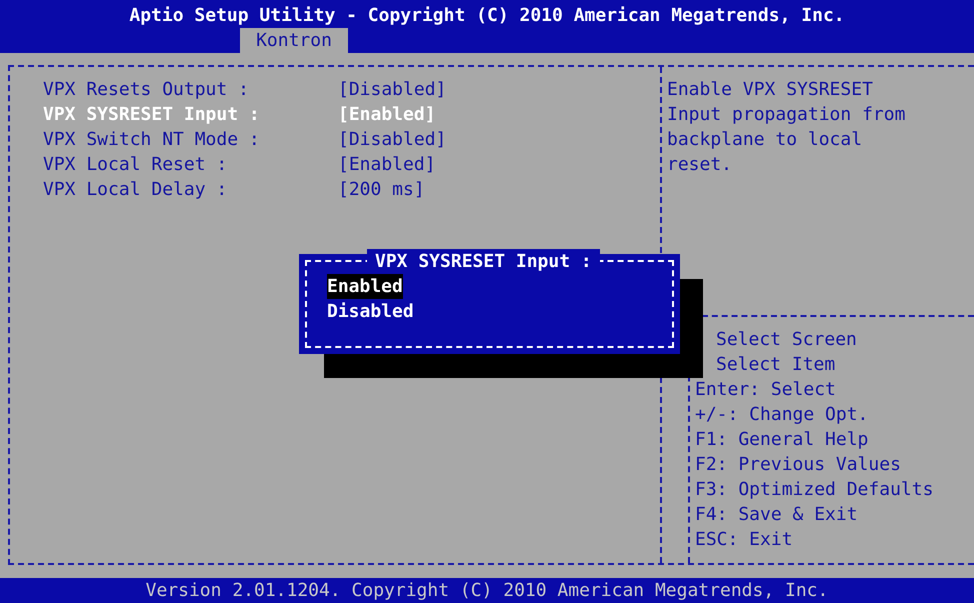  Describe the element at coordinates (387, 164) in the screenshot. I see `setting-value: [Enabled]` at that location.